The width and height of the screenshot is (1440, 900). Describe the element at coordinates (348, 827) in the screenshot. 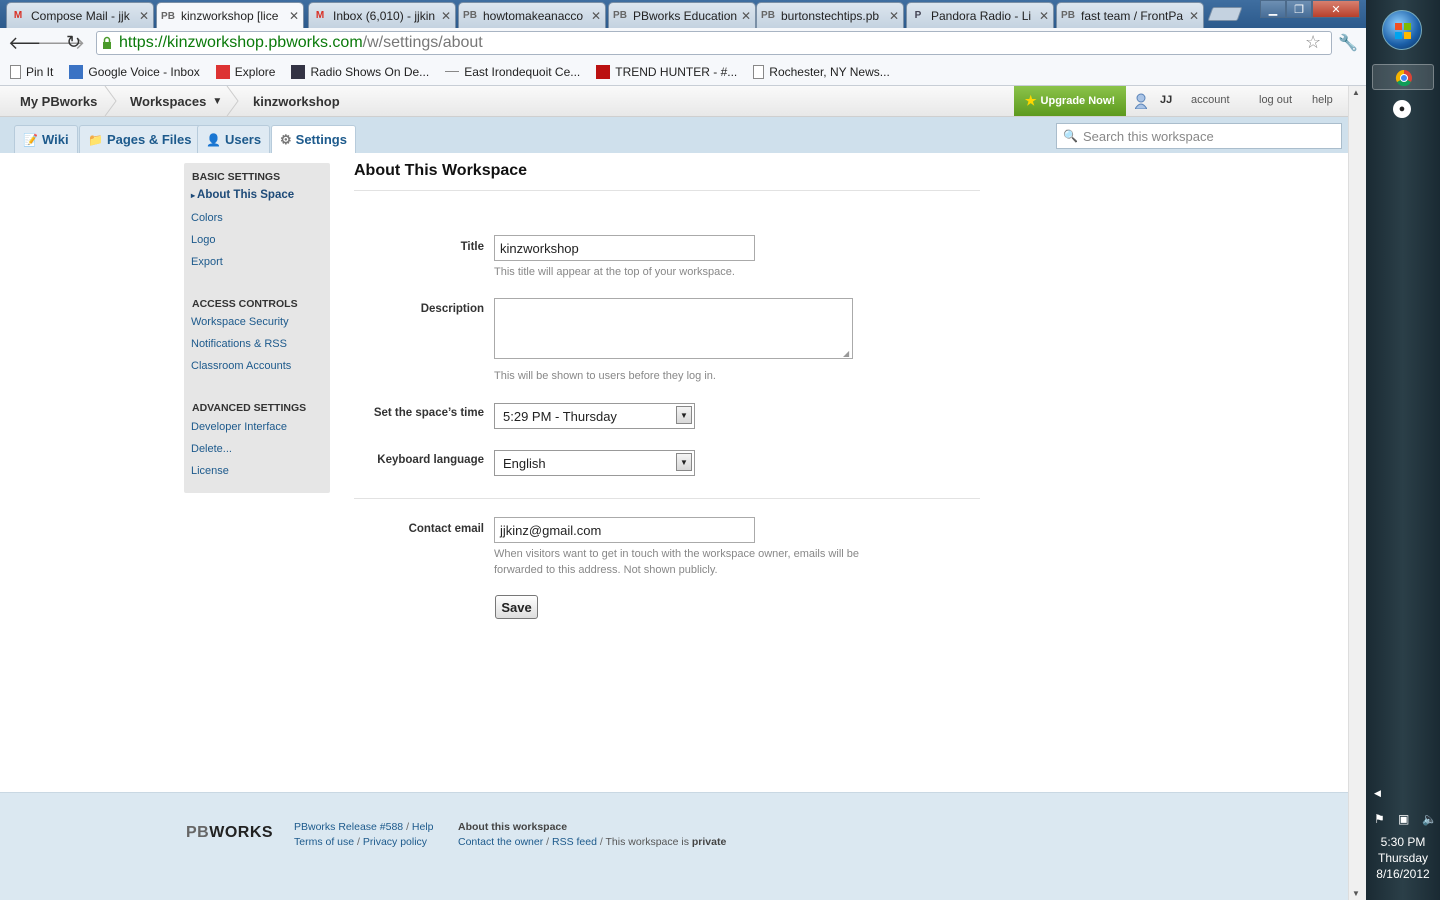

I see `release-link: PBworks Release #588` at that location.